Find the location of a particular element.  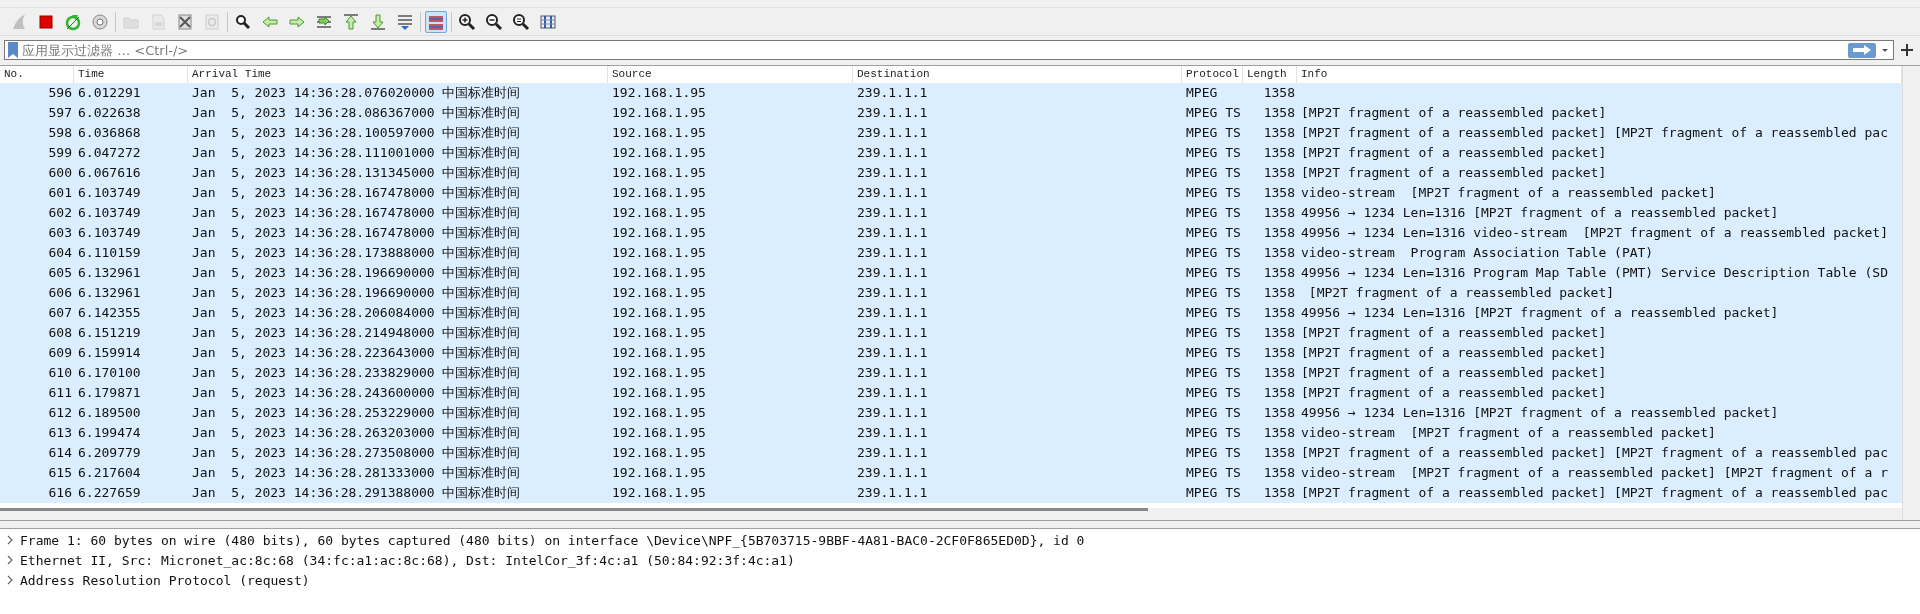

table-cell: Jan 5, 2023 14:36:28.273508000 中国标准时间 is located at coordinates (356, 452).